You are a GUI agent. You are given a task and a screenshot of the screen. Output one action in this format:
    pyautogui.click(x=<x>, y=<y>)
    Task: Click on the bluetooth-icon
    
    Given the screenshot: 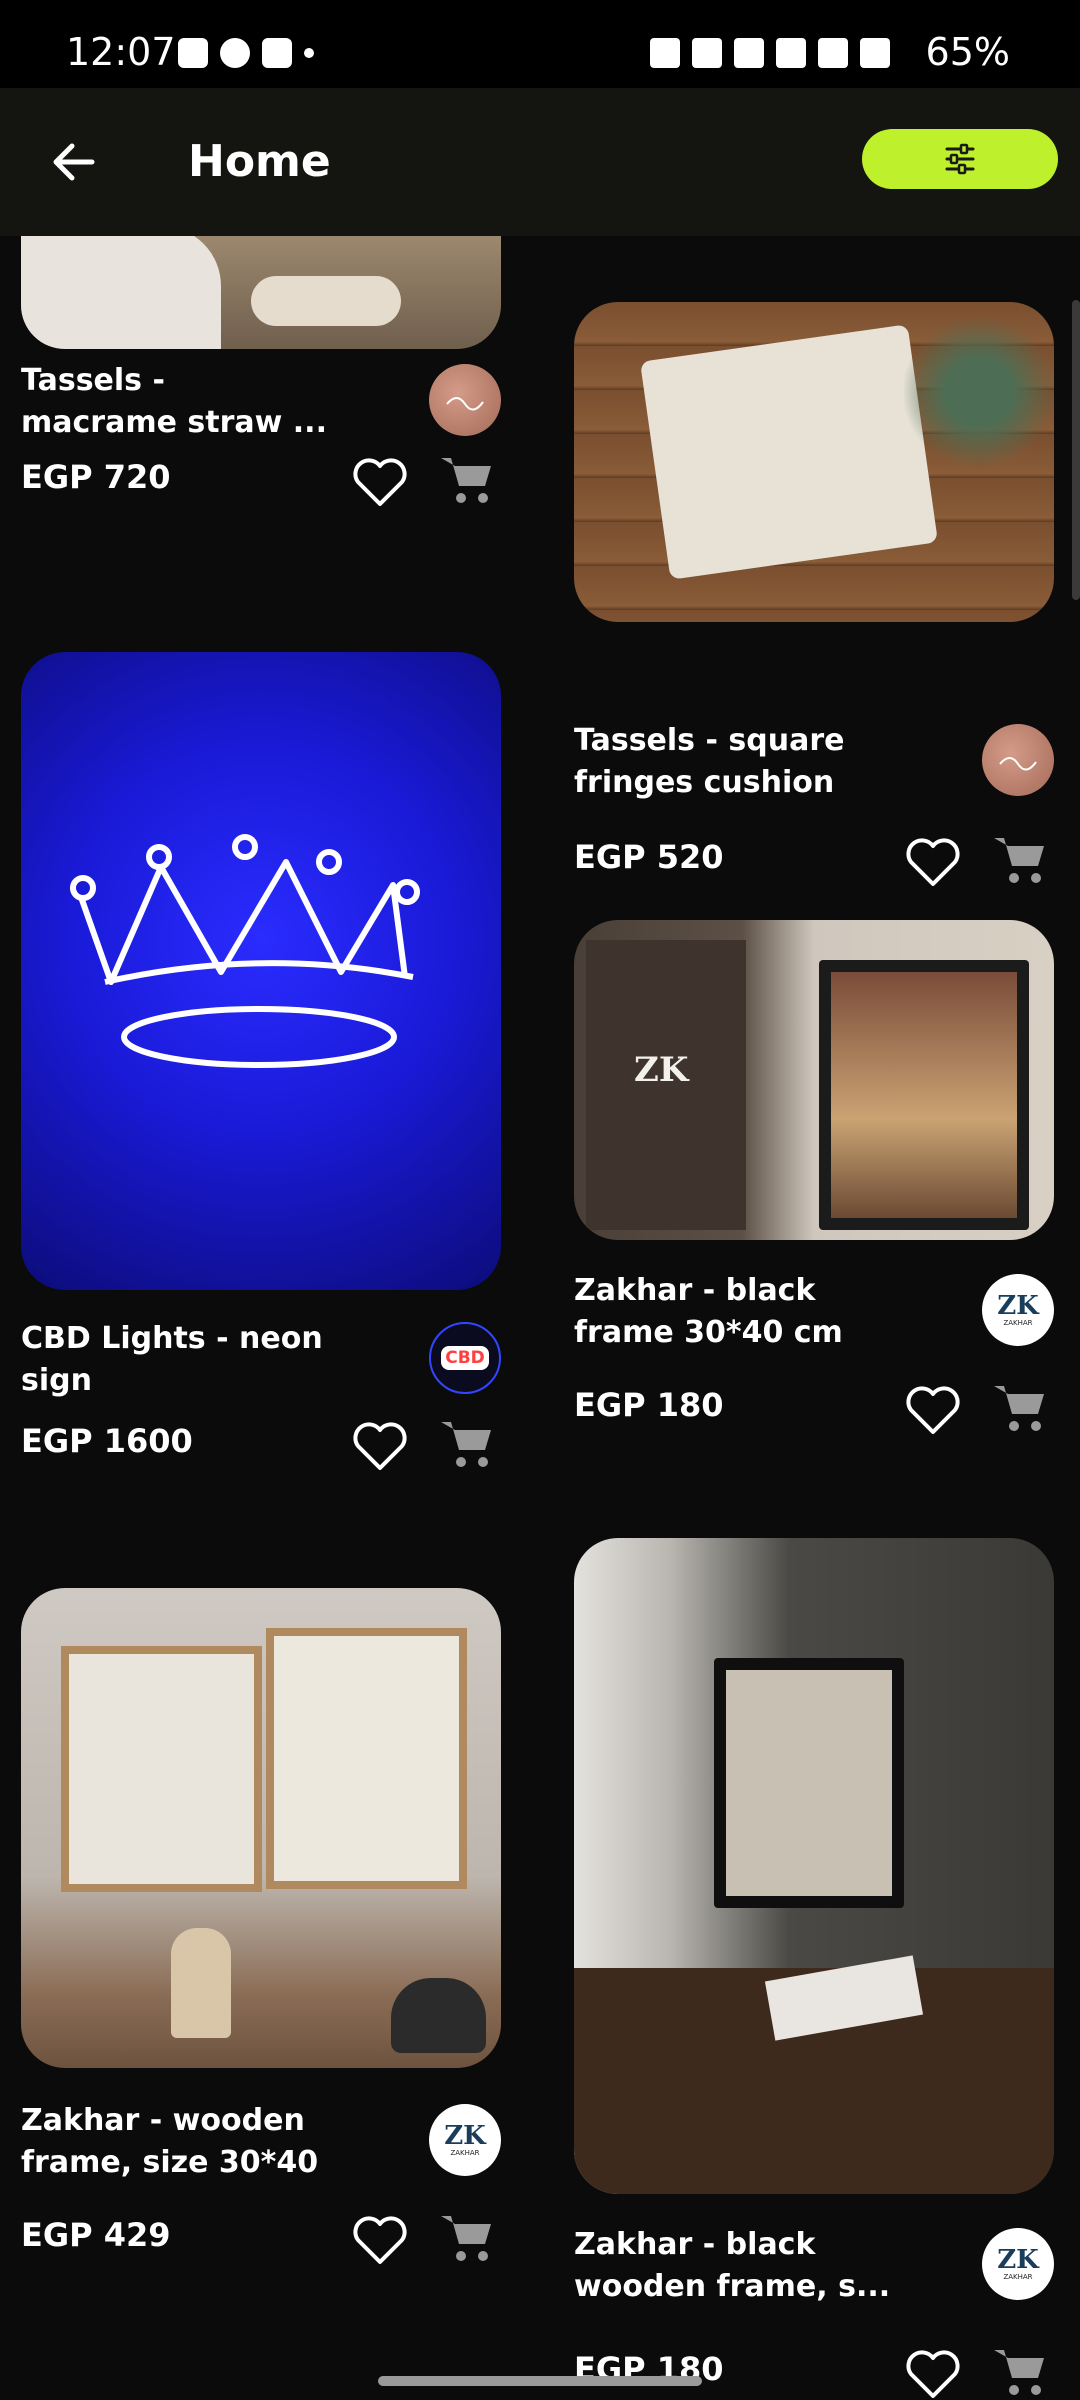 What is the action you would take?
    pyautogui.click(x=707, y=53)
    